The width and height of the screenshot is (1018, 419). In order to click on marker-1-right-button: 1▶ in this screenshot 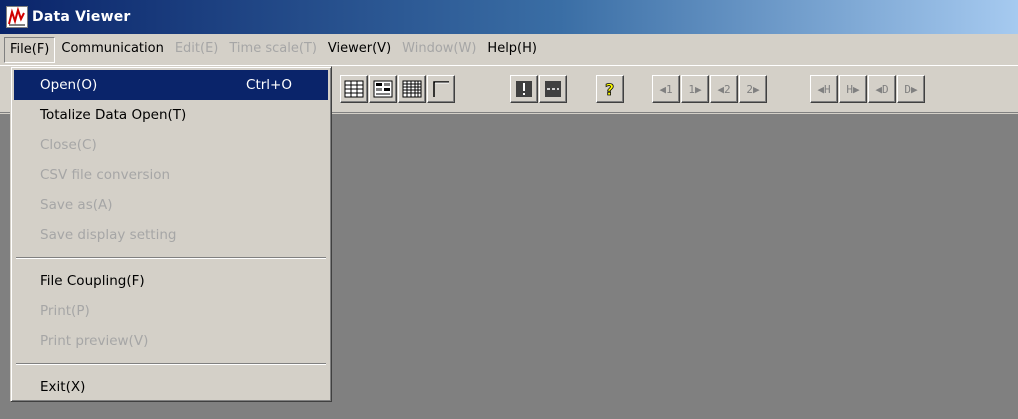, I will do `click(695, 89)`.